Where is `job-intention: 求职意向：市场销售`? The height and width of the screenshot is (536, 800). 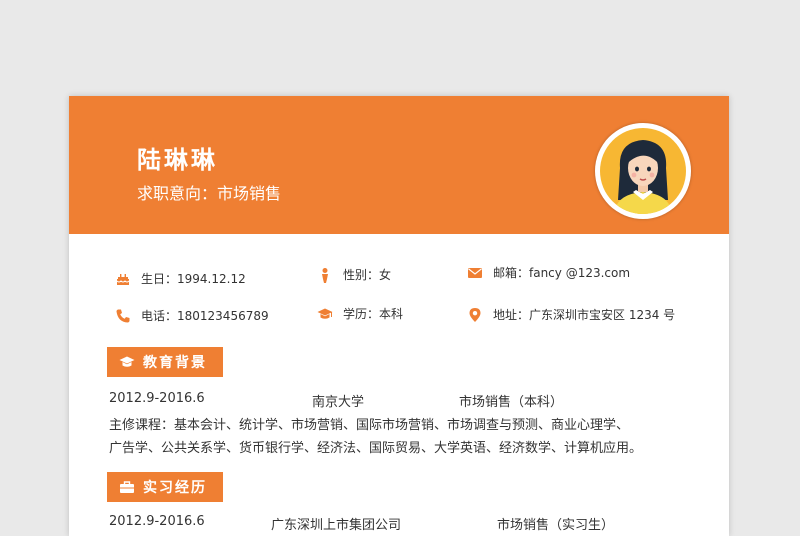
job-intention: 求职意向：市场销售 is located at coordinates (209, 192).